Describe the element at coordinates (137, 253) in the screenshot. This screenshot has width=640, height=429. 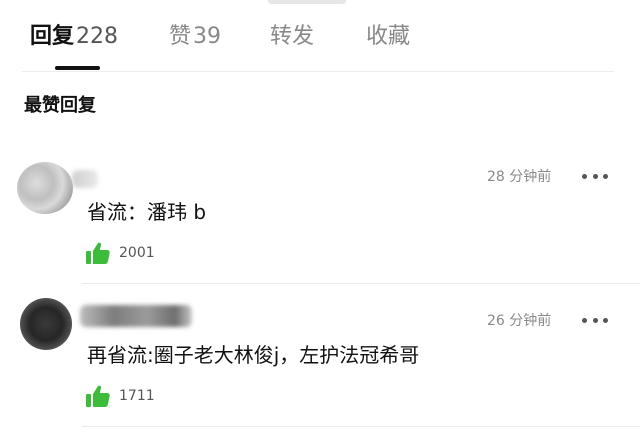
I see `like-count: 2001` at that location.